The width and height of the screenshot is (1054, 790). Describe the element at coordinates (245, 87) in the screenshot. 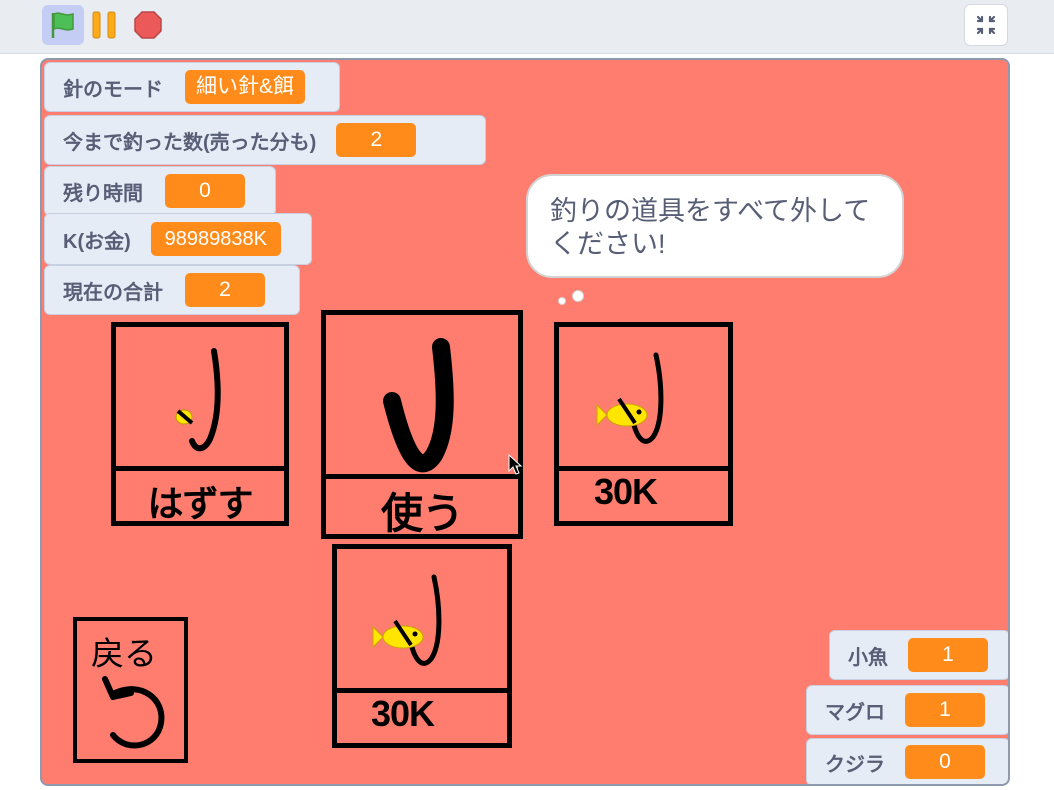

I see `monitor-value: 細い針&餌` at that location.